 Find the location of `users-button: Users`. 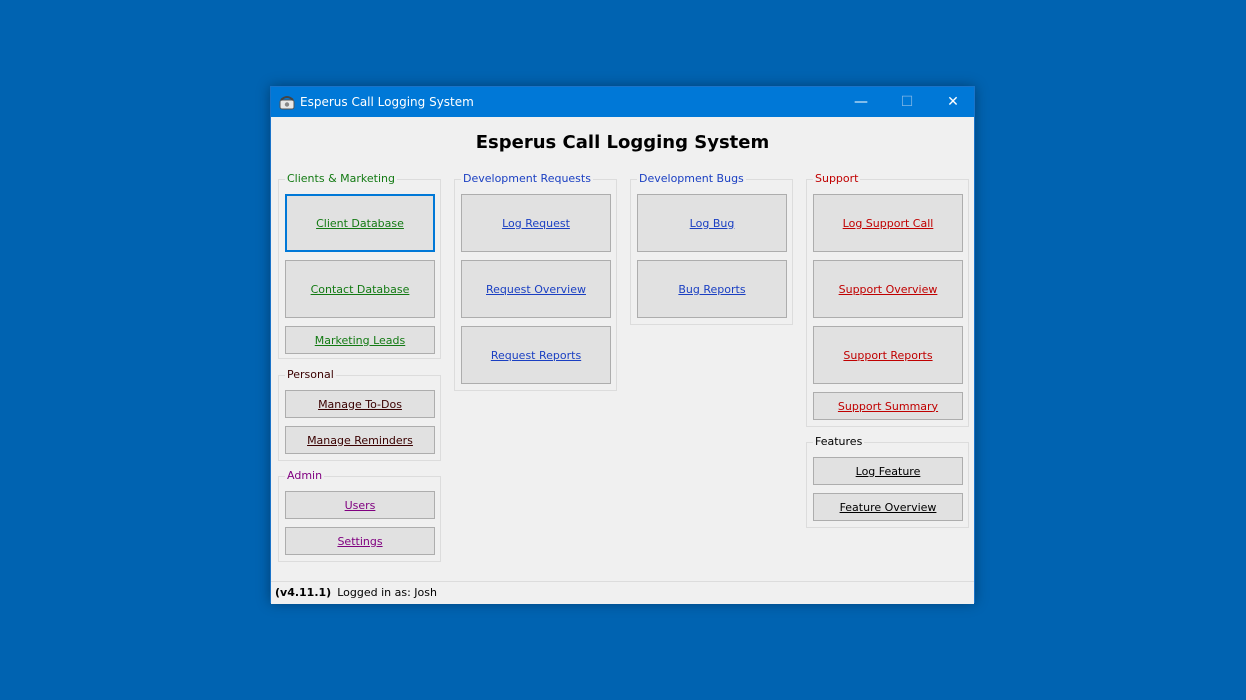

users-button: Users is located at coordinates (360, 505).